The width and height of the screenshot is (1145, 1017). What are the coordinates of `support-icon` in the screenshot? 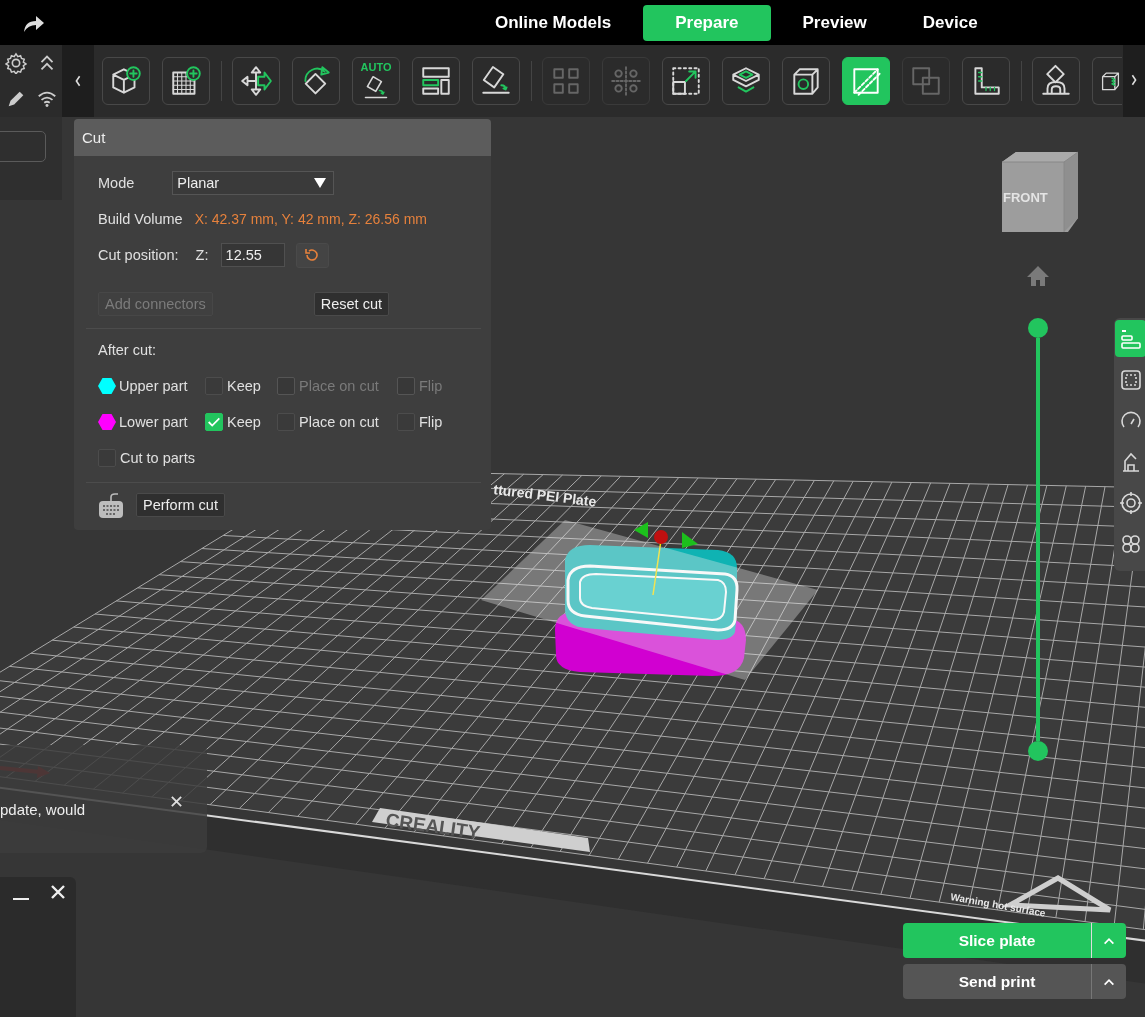 It's located at (1056, 81).